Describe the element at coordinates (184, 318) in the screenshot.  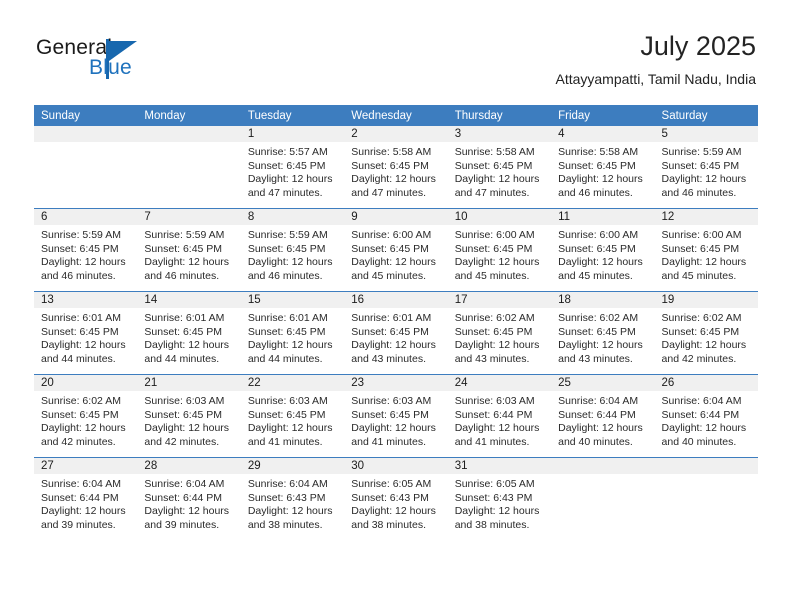
I see `sunrise-text: Sunrise: 6:01 AM` at that location.